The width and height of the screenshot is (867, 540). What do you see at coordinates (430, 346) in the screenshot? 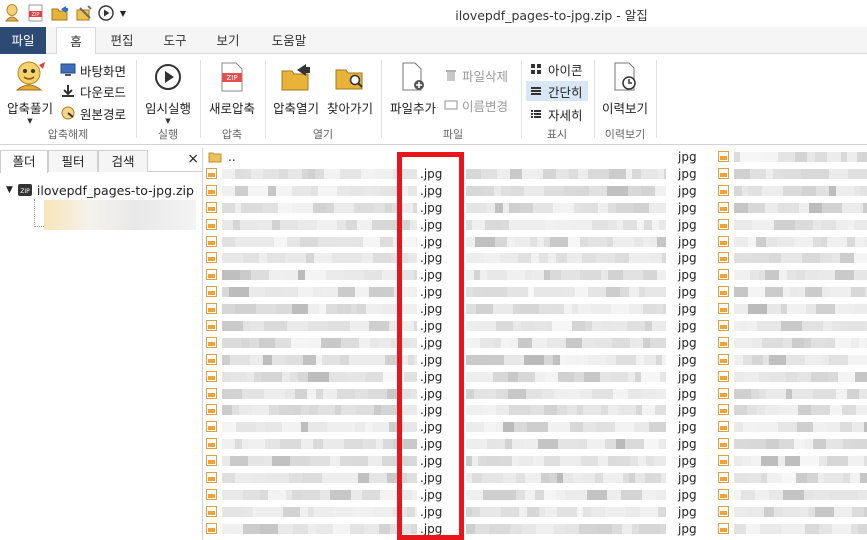
I see `highlight-box` at bounding box center [430, 346].